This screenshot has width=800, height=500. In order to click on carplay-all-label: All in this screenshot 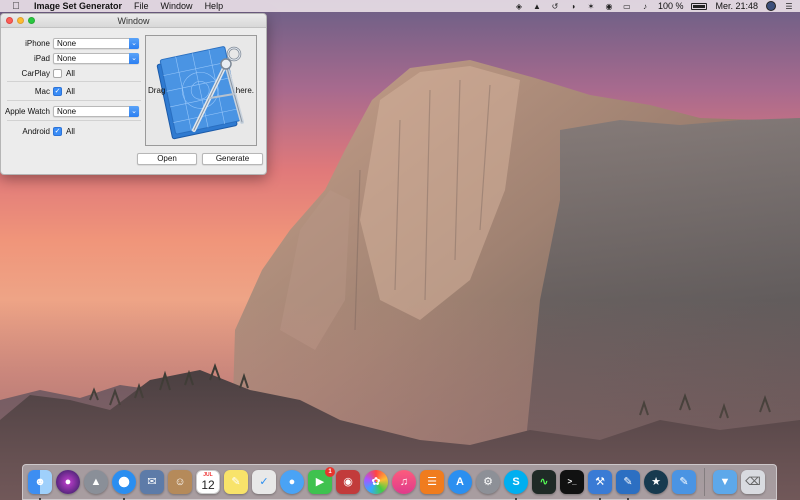, I will do `click(70, 73)`.